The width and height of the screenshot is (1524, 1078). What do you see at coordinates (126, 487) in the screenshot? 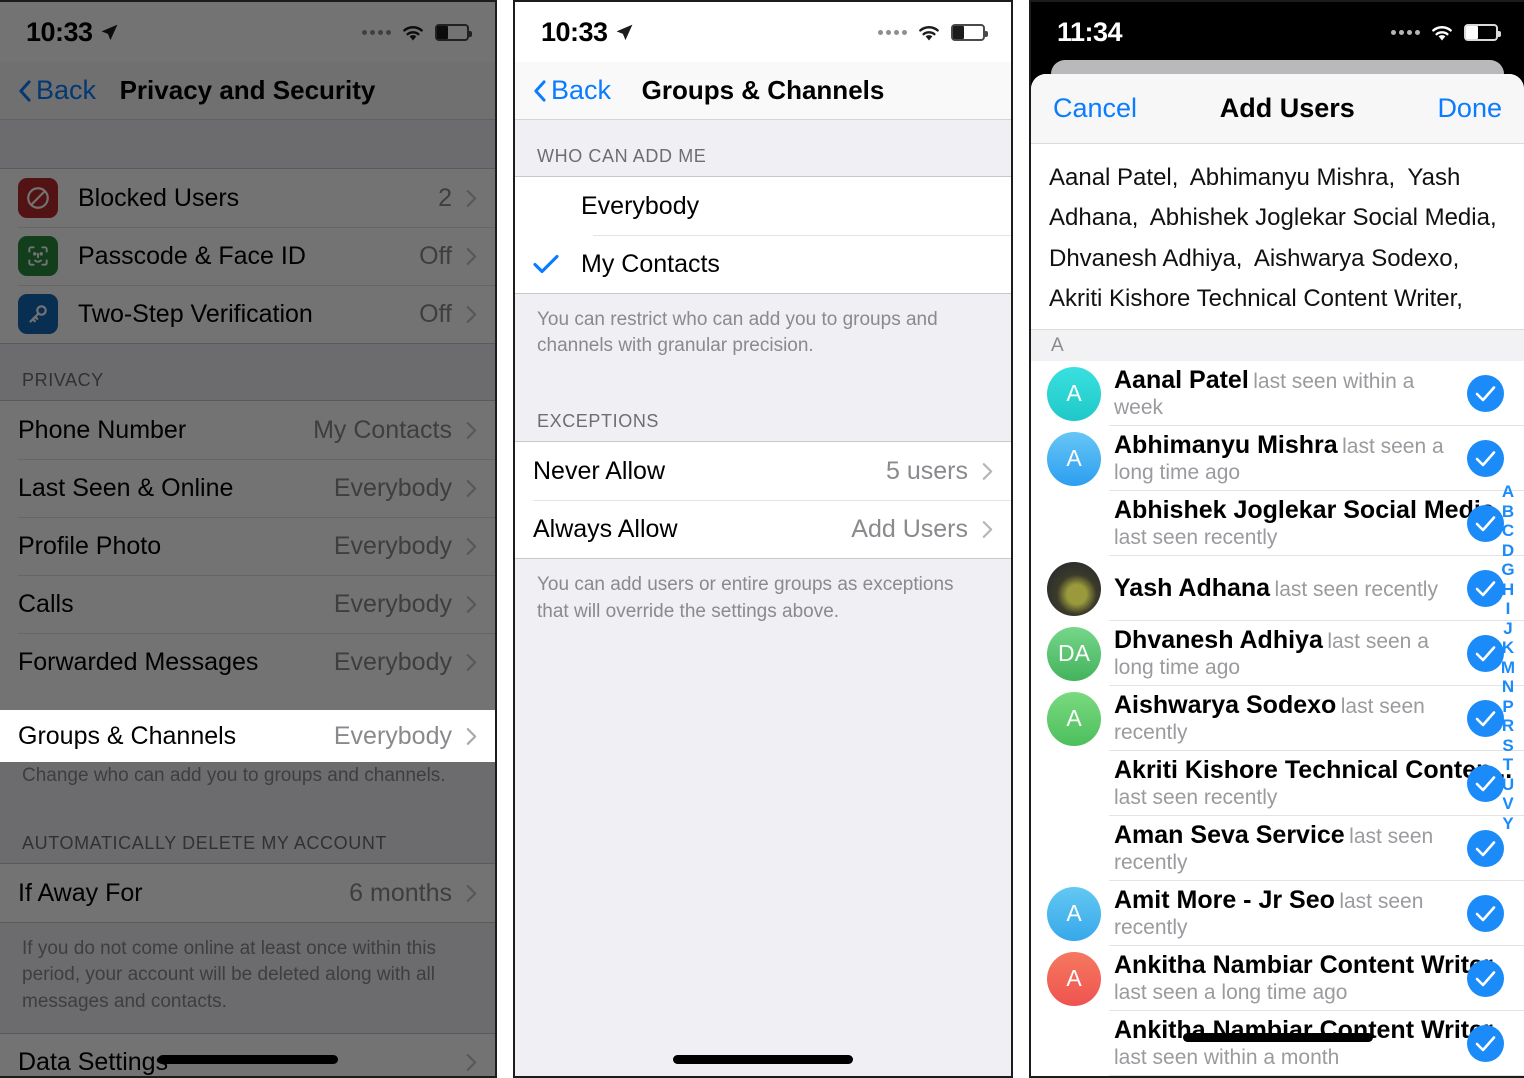
I see `row-label: Last Seen & Online` at bounding box center [126, 487].